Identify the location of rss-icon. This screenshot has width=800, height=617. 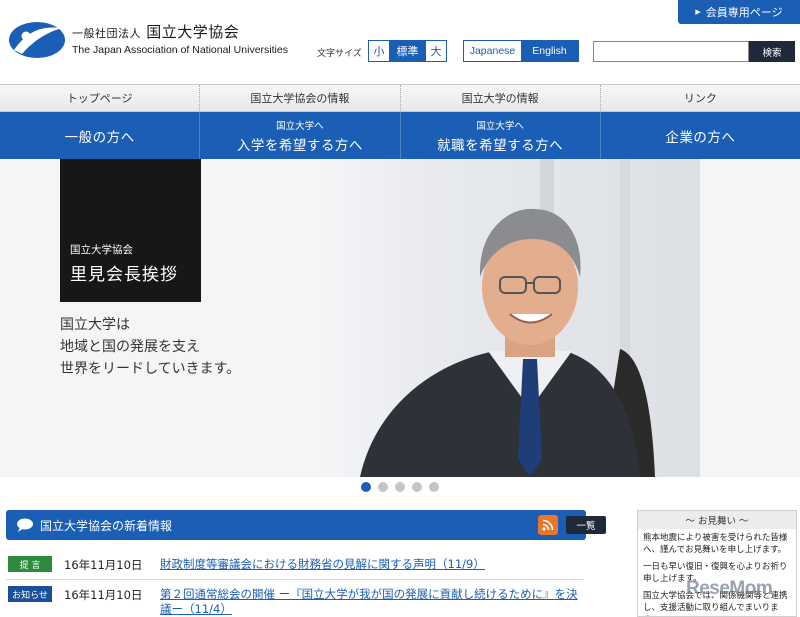
(548, 525).